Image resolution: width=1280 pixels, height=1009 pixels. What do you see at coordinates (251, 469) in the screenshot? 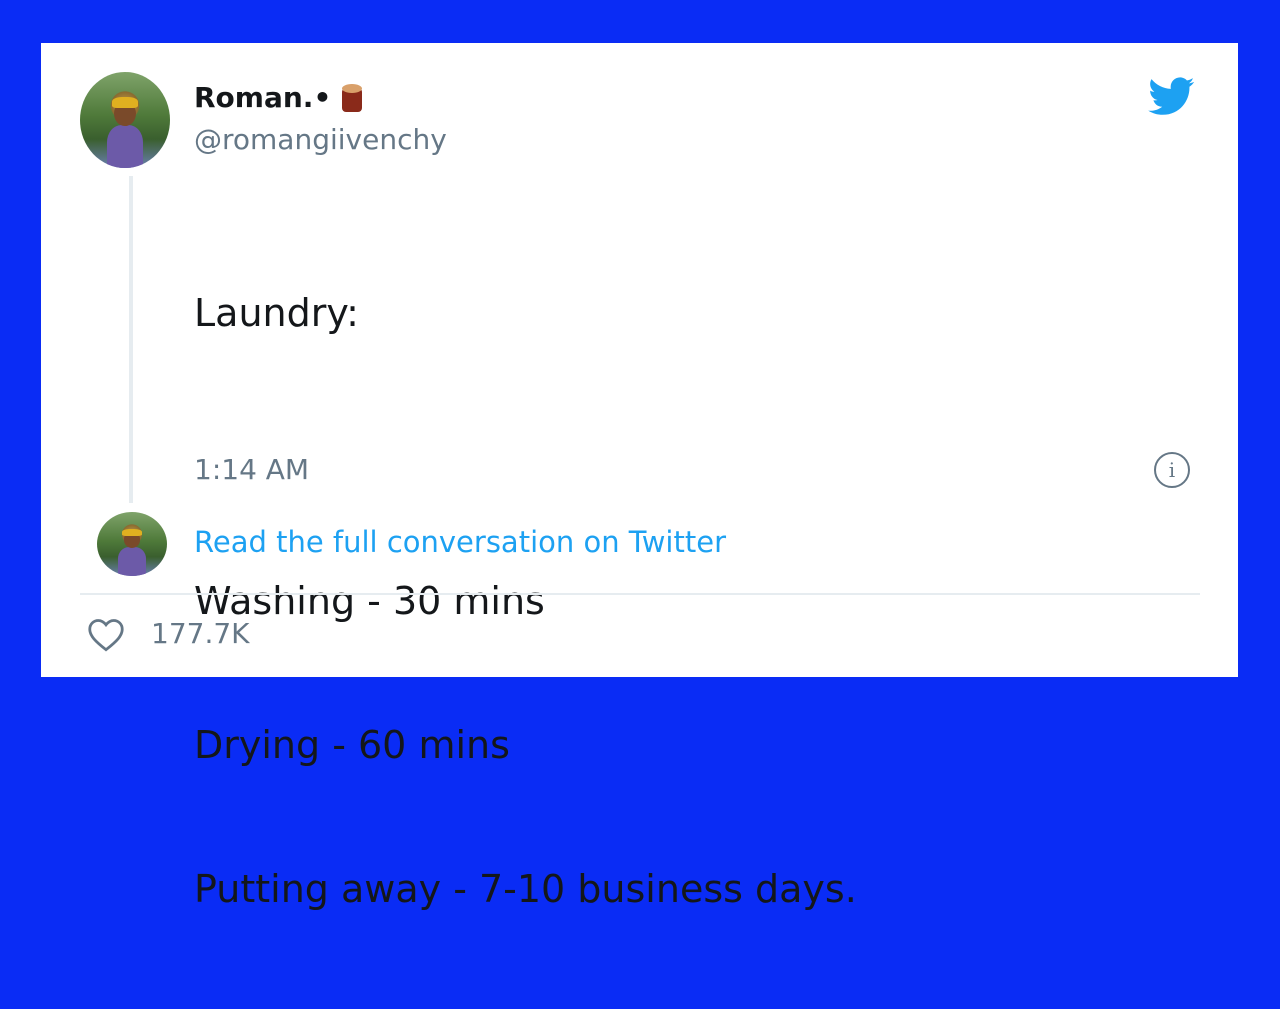
I see `tweet-timestamp: 1:14 AM` at bounding box center [251, 469].